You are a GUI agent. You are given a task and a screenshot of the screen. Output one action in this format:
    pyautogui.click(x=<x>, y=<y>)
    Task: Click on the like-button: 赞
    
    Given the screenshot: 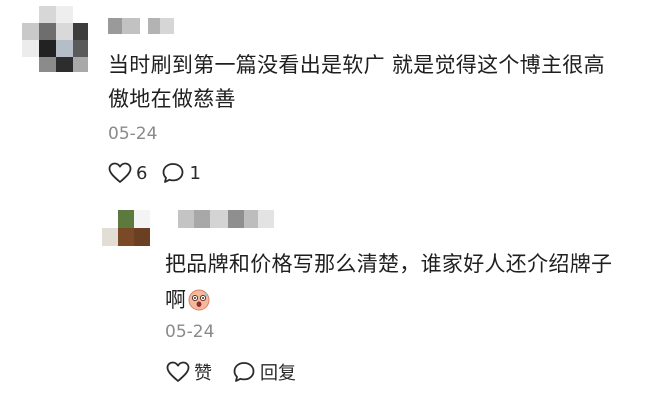 What is the action you would take?
    pyautogui.click(x=189, y=372)
    